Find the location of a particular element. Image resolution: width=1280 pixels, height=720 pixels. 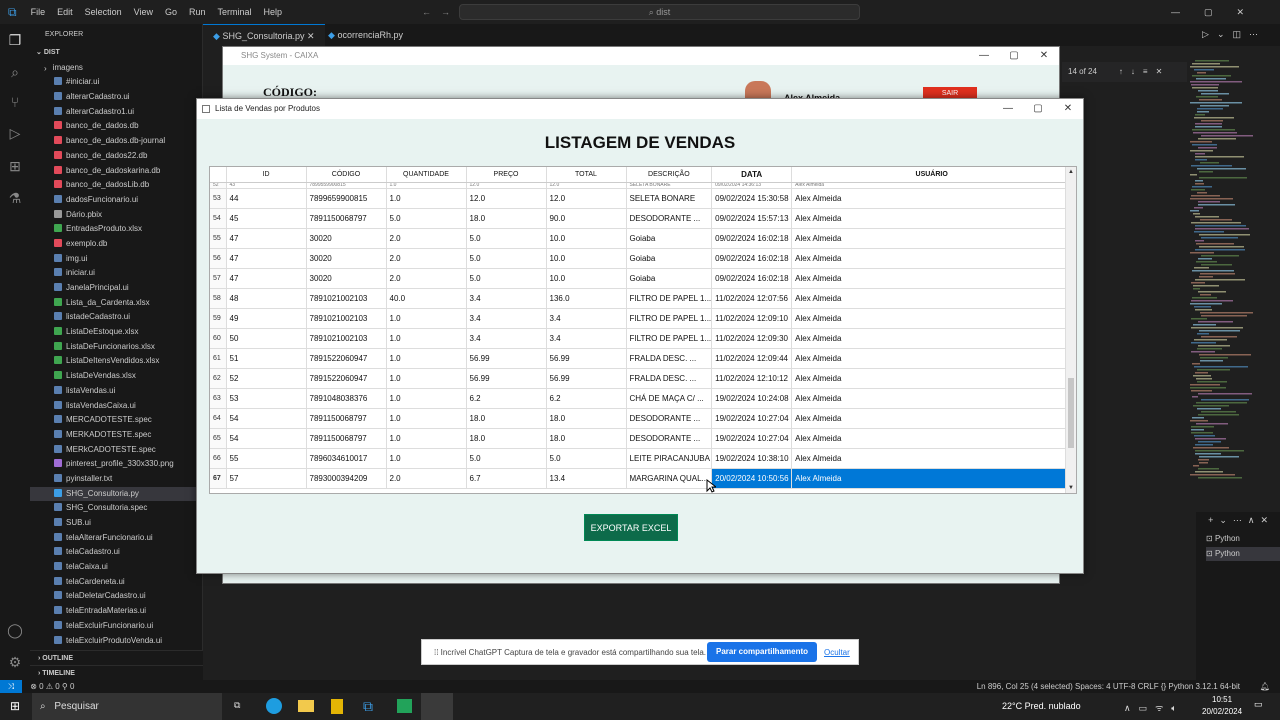

file-item: banco_de_dadoskarina.db is located at coordinates (116, 171).